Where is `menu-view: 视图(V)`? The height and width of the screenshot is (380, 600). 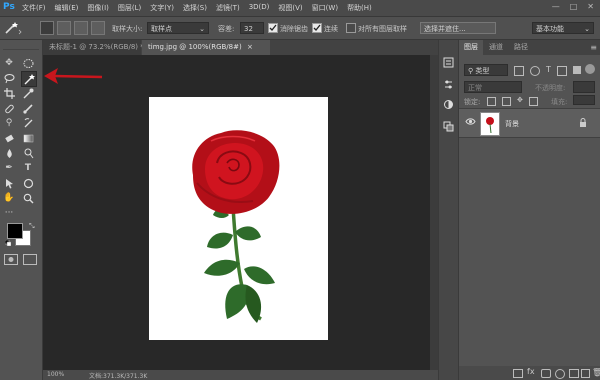
menu-view: 视图(V) is located at coordinates (290, 8).